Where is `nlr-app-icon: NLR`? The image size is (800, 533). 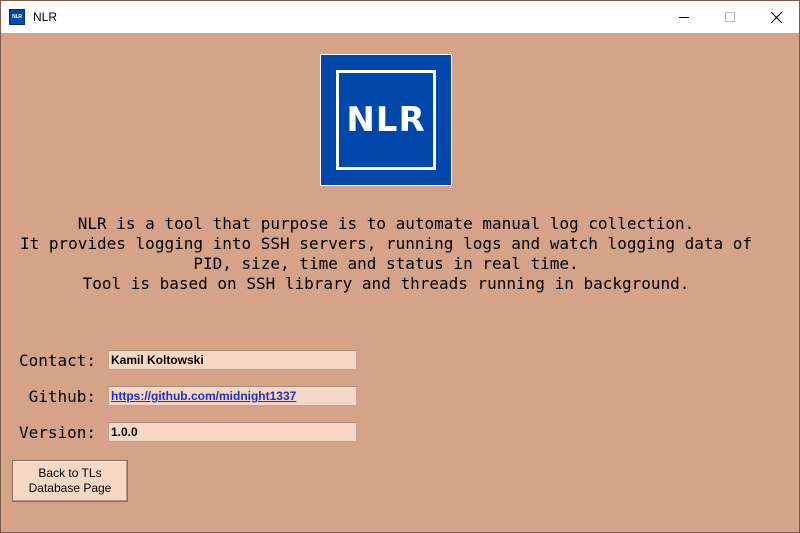
nlr-app-icon: NLR is located at coordinates (17, 17).